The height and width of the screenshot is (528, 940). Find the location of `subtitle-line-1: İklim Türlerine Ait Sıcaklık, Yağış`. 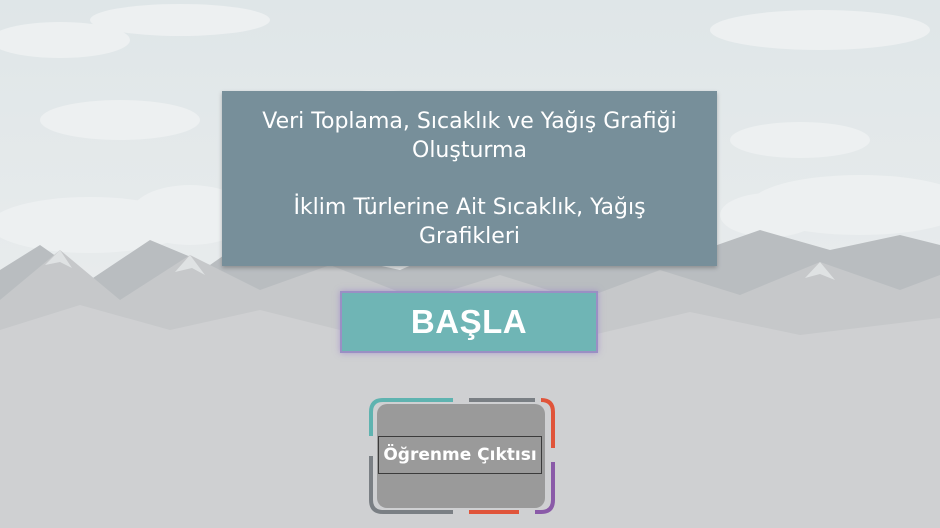

subtitle-line-1: İklim Türlerine Ait Sıcaklık, Yağış is located at coordinates (469, 207).